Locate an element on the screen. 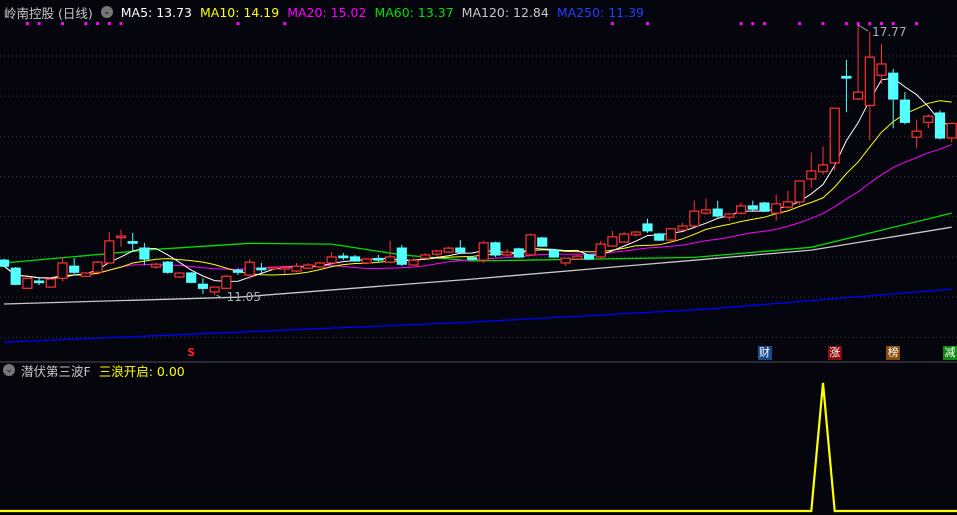 The image size is (957, 515). ma20-label: MA20: 15.02 is located at coordinates (327, 12).